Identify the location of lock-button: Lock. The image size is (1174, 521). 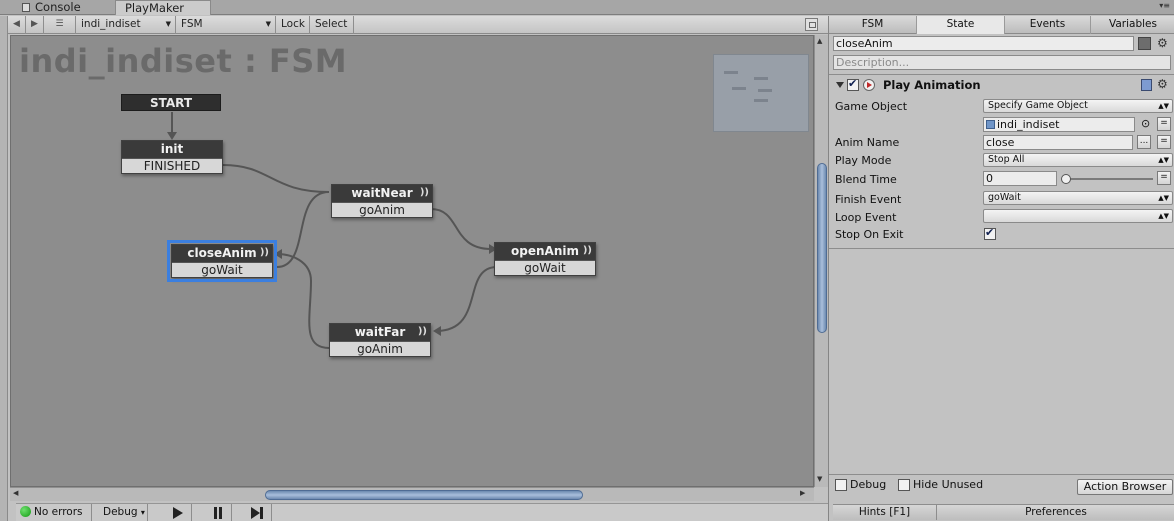
(293, 25).